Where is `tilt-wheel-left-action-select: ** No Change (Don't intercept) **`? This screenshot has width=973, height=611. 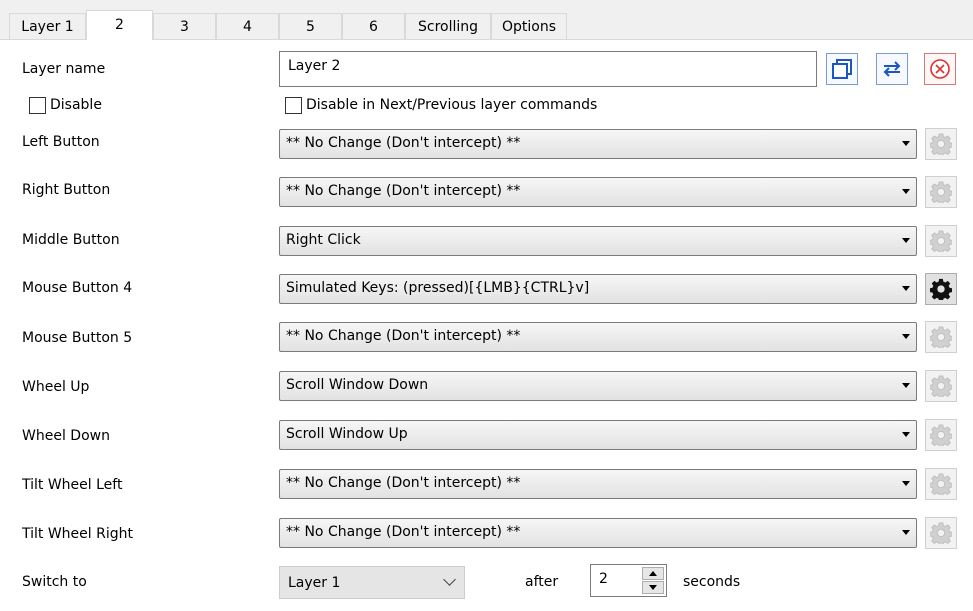
tilt-wheel-left-action-select: ** No Change (Don't intercept) ** is located at coordinates (598, 484).